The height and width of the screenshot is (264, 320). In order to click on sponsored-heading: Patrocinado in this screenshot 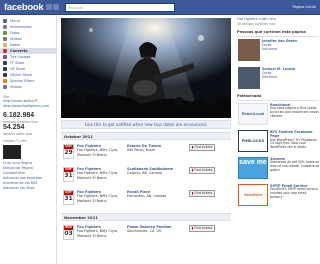, I will do `click(278, 97)`.